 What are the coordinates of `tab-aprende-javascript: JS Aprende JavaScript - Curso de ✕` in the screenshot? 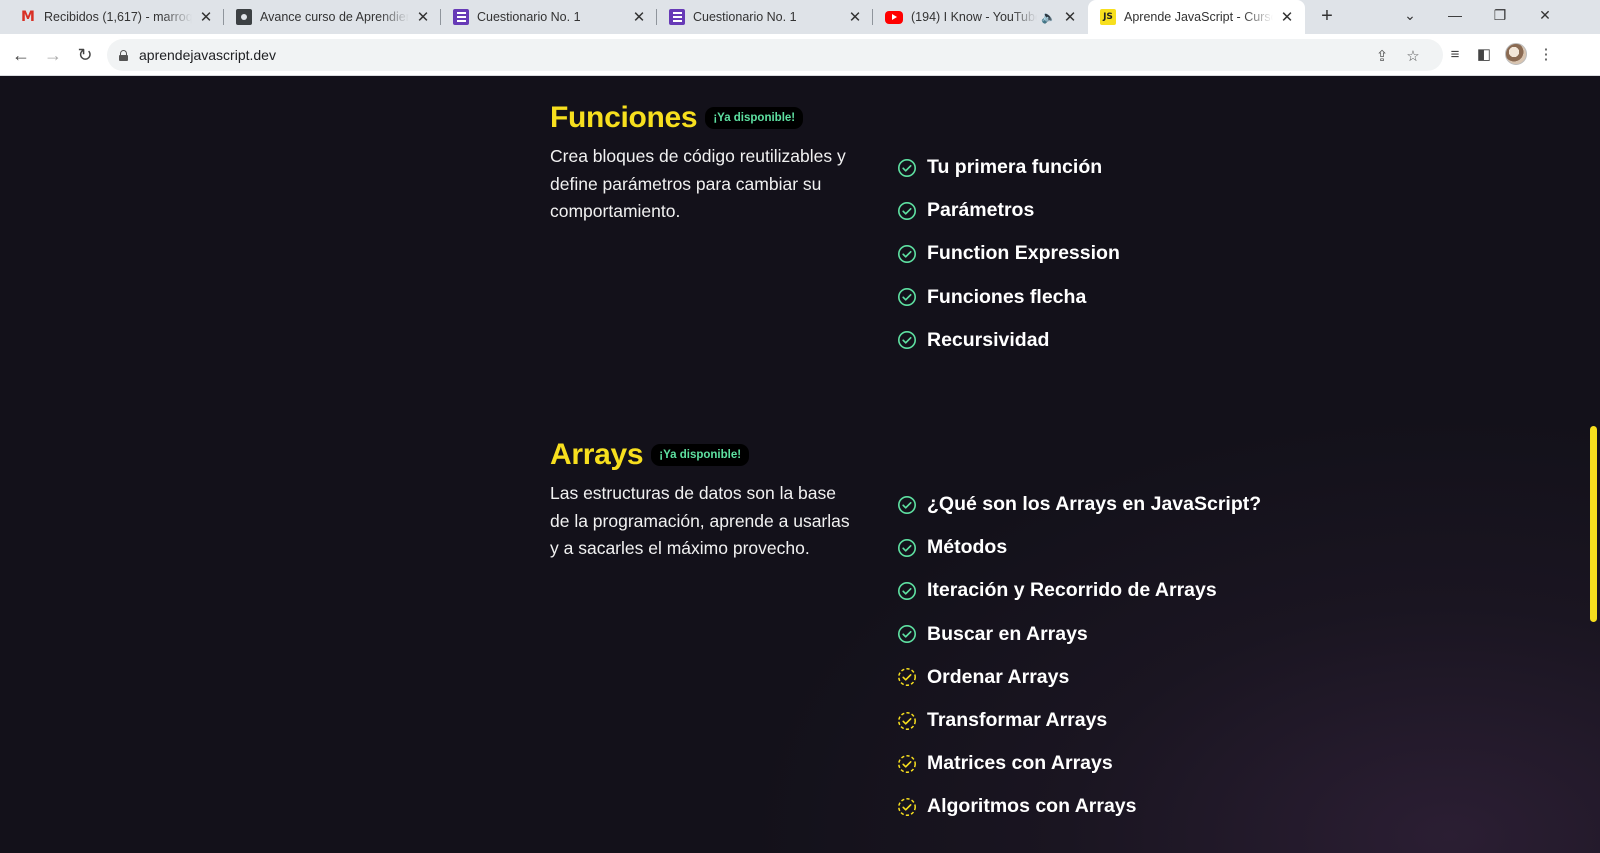 It's located at (1196, 17).